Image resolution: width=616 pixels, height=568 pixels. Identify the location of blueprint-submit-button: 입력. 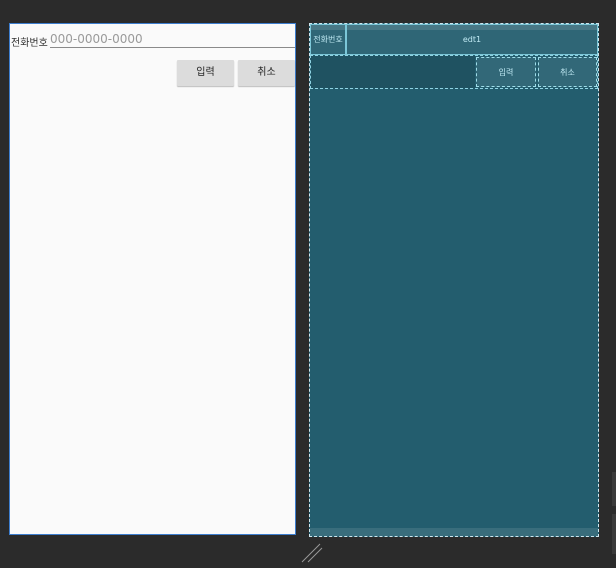
(506, 72).